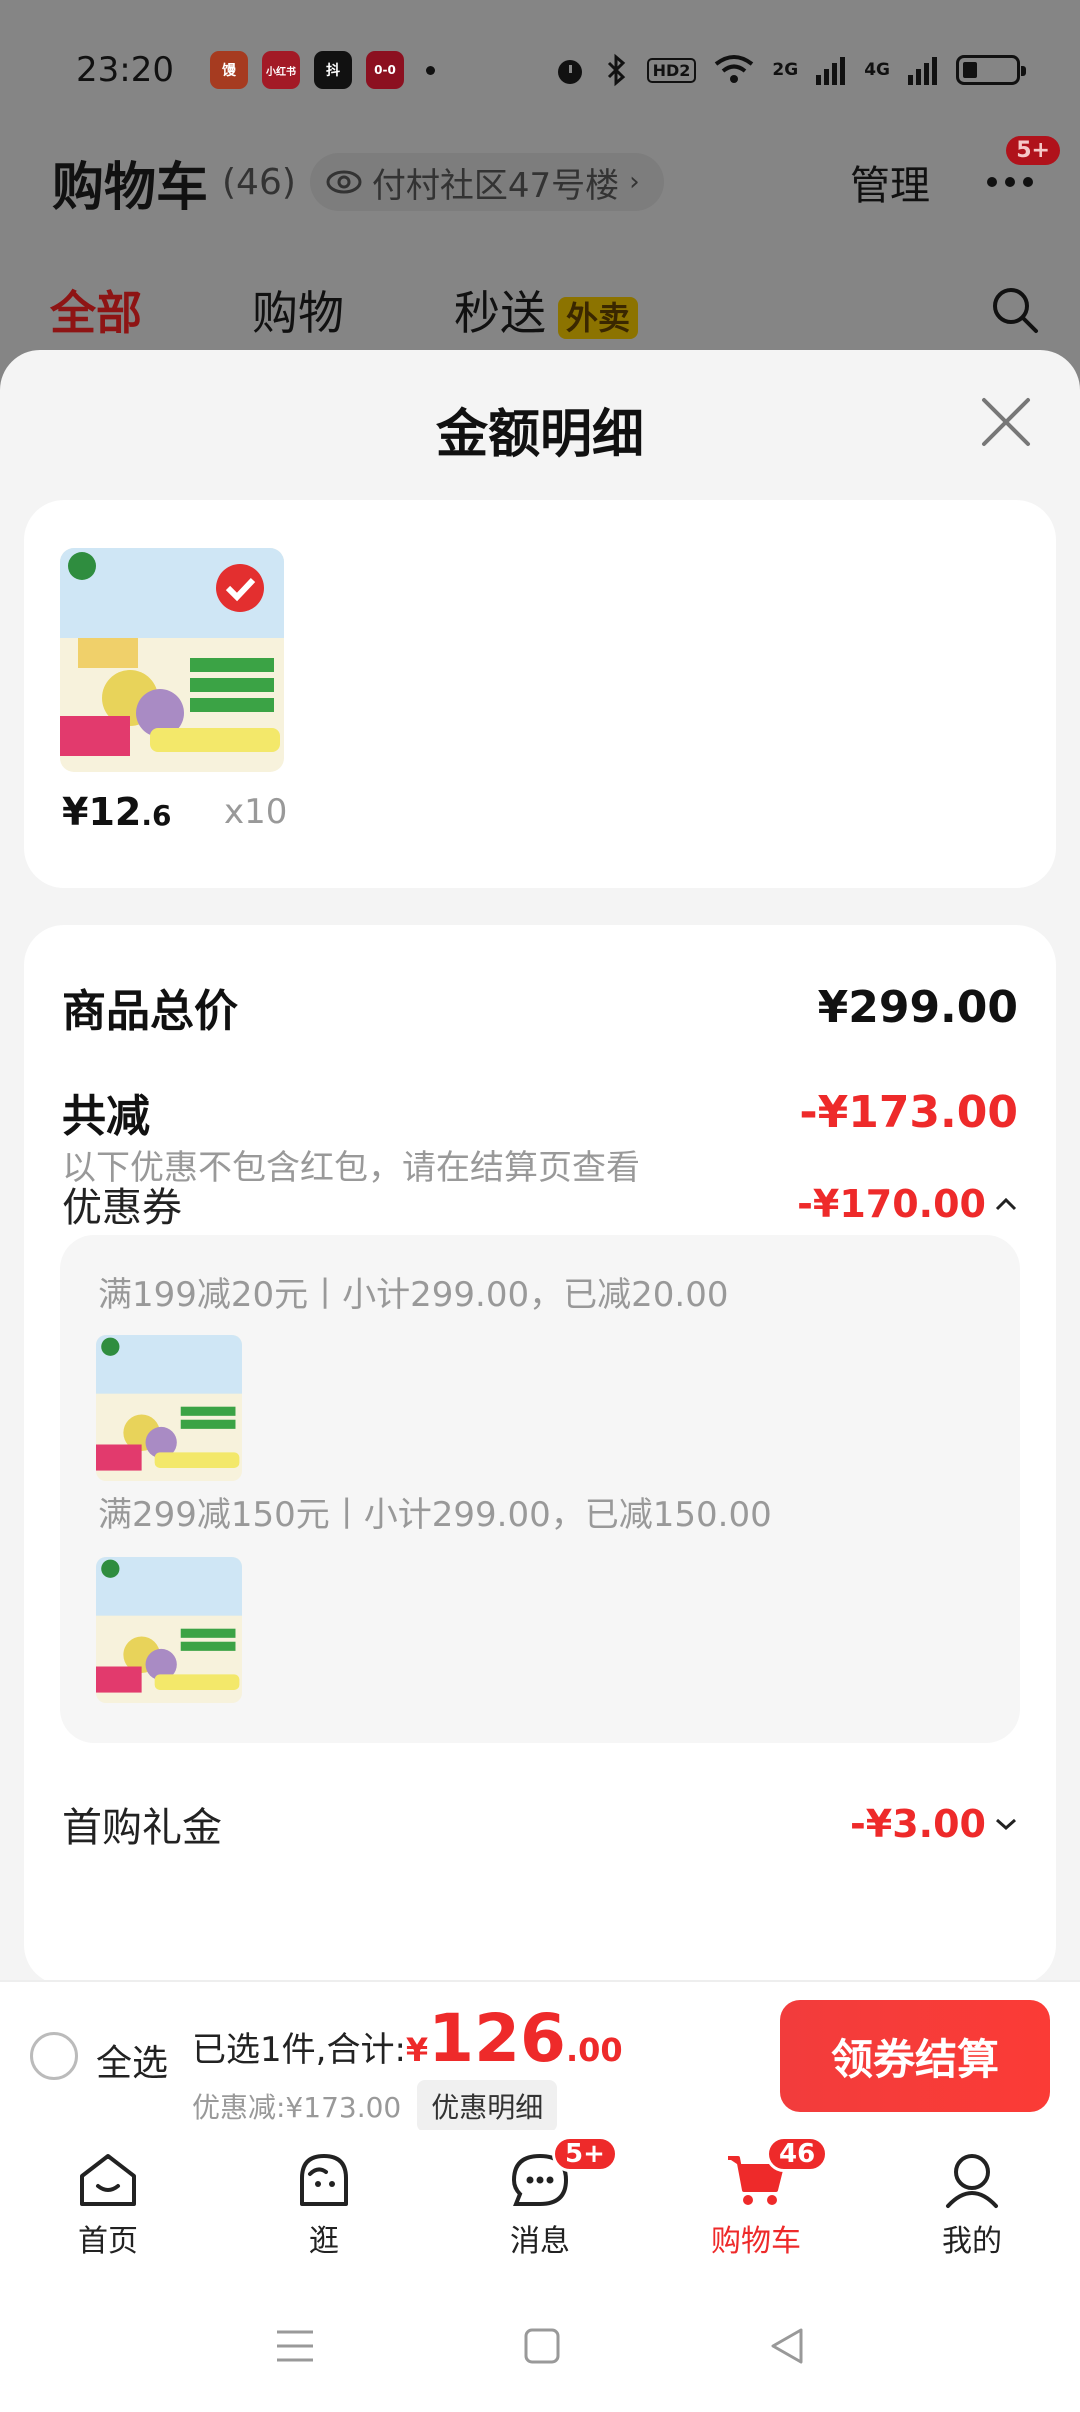  Describe the element at coordinates (918, 1824) in the screenshot. I see `first-buy-value: -¥3.00` at that location.